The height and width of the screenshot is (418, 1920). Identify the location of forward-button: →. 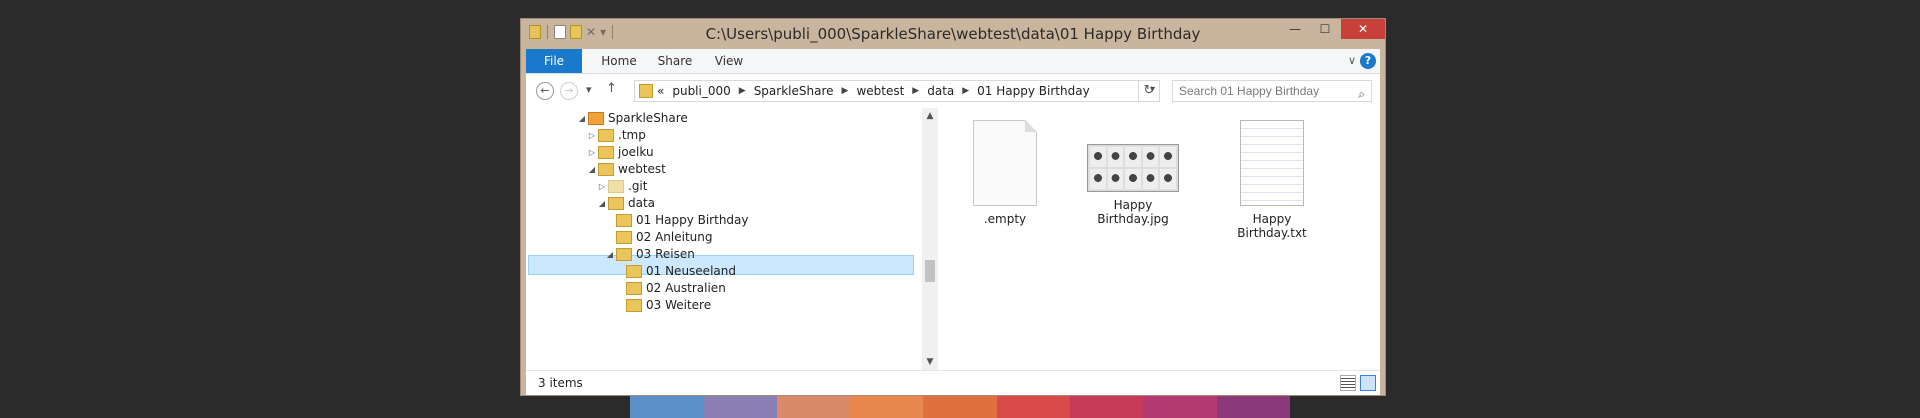
(569, 91).